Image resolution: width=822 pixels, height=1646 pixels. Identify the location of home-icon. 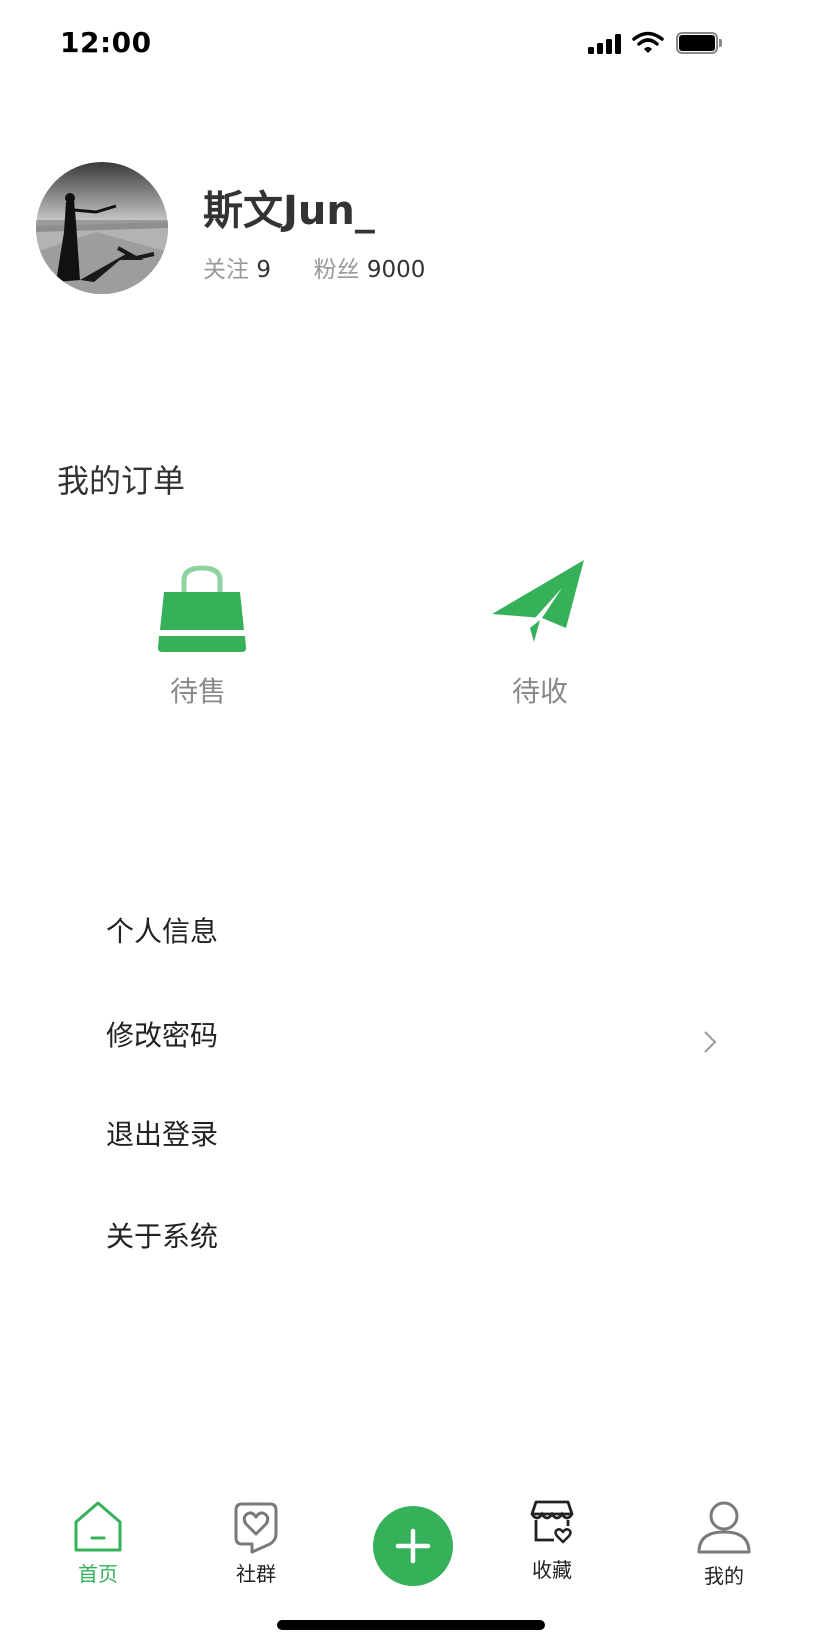
(98, 1526).